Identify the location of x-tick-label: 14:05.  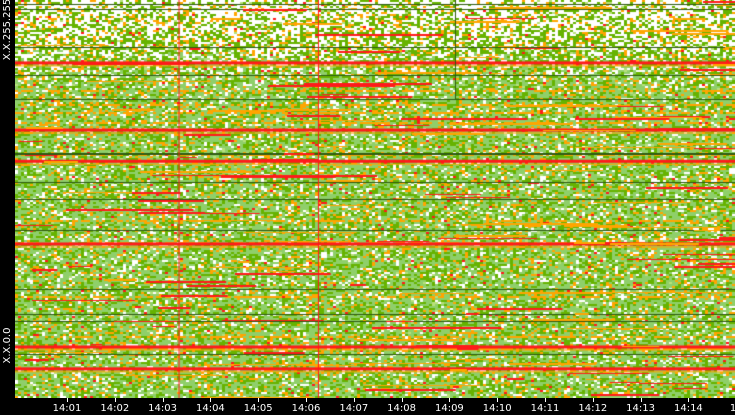
(258, 408).